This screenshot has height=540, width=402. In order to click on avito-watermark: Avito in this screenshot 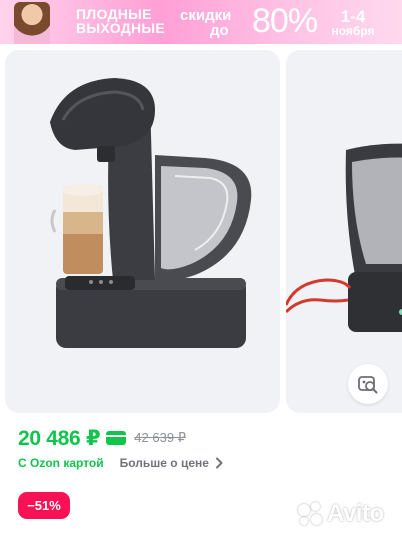, I will do `click(340, 514)`.